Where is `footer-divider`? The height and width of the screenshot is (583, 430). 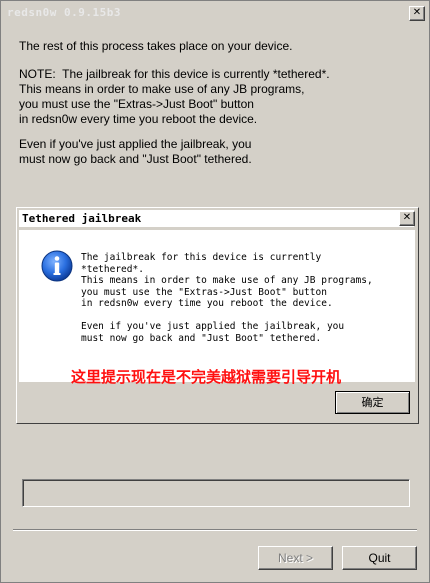
footer-divider is located at coordinates (215, 530).